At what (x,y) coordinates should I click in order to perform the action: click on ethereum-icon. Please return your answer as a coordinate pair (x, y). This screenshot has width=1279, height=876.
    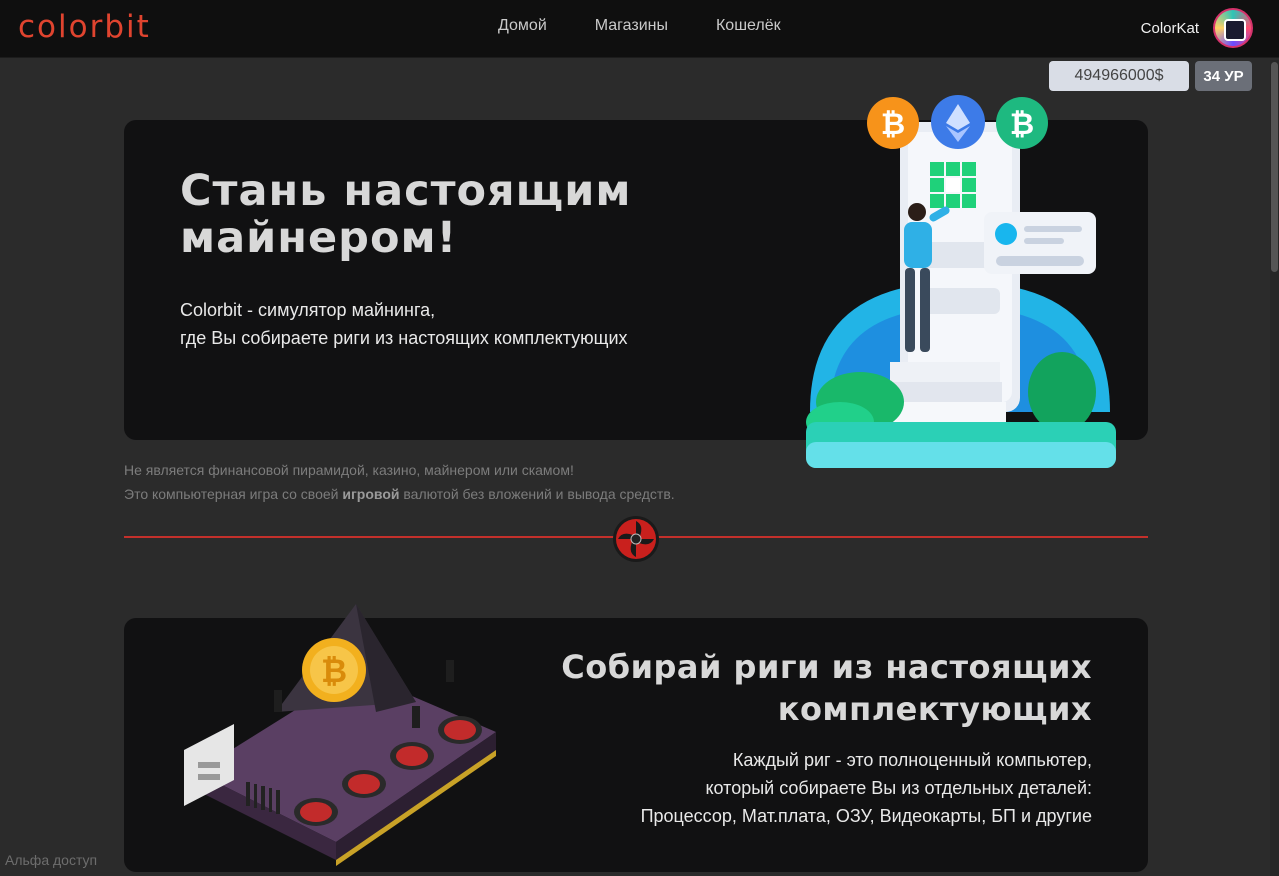
    Looking at the image, I should click on (958, 124).